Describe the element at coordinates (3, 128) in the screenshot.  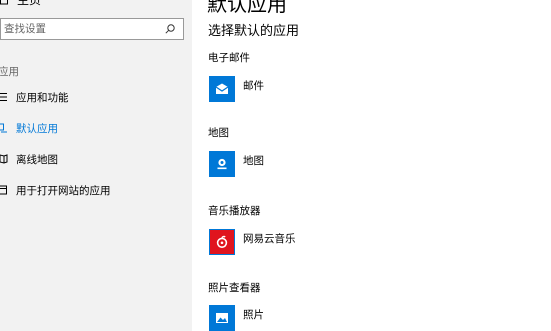
I see `default-apps-icon` at that location.